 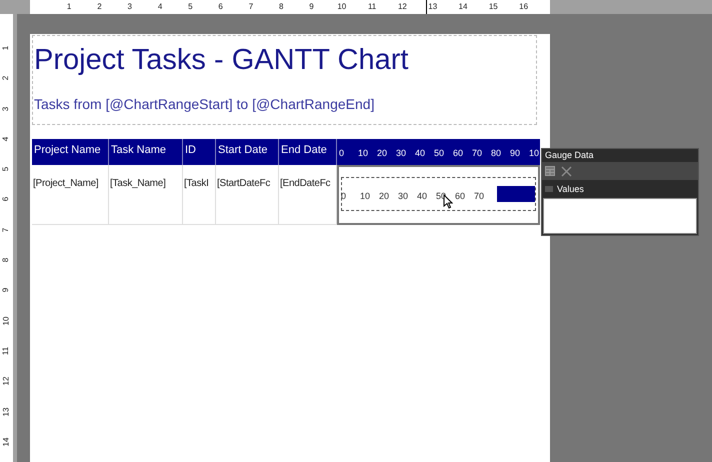 What do you see at coordinates (146, 152) in the screenshot?
I see `column-header: Task Name` at bounding box center [146, 152].